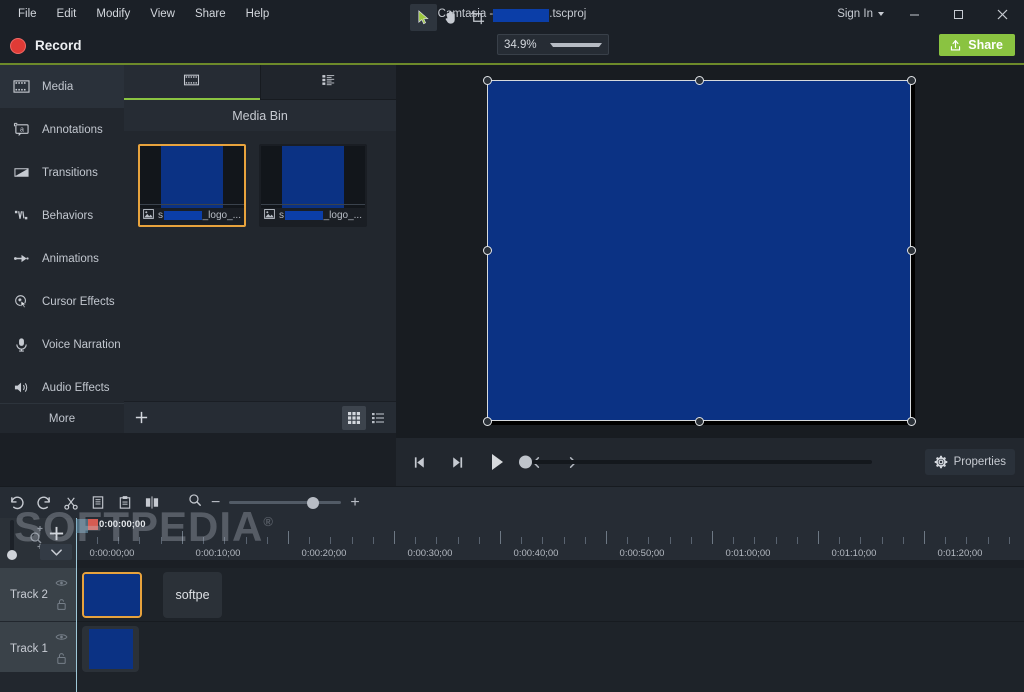 The height and width of the screenshot is (692, 1024). I want to click on sidebar-item-annotations: a Annotations, so click(62, 129).